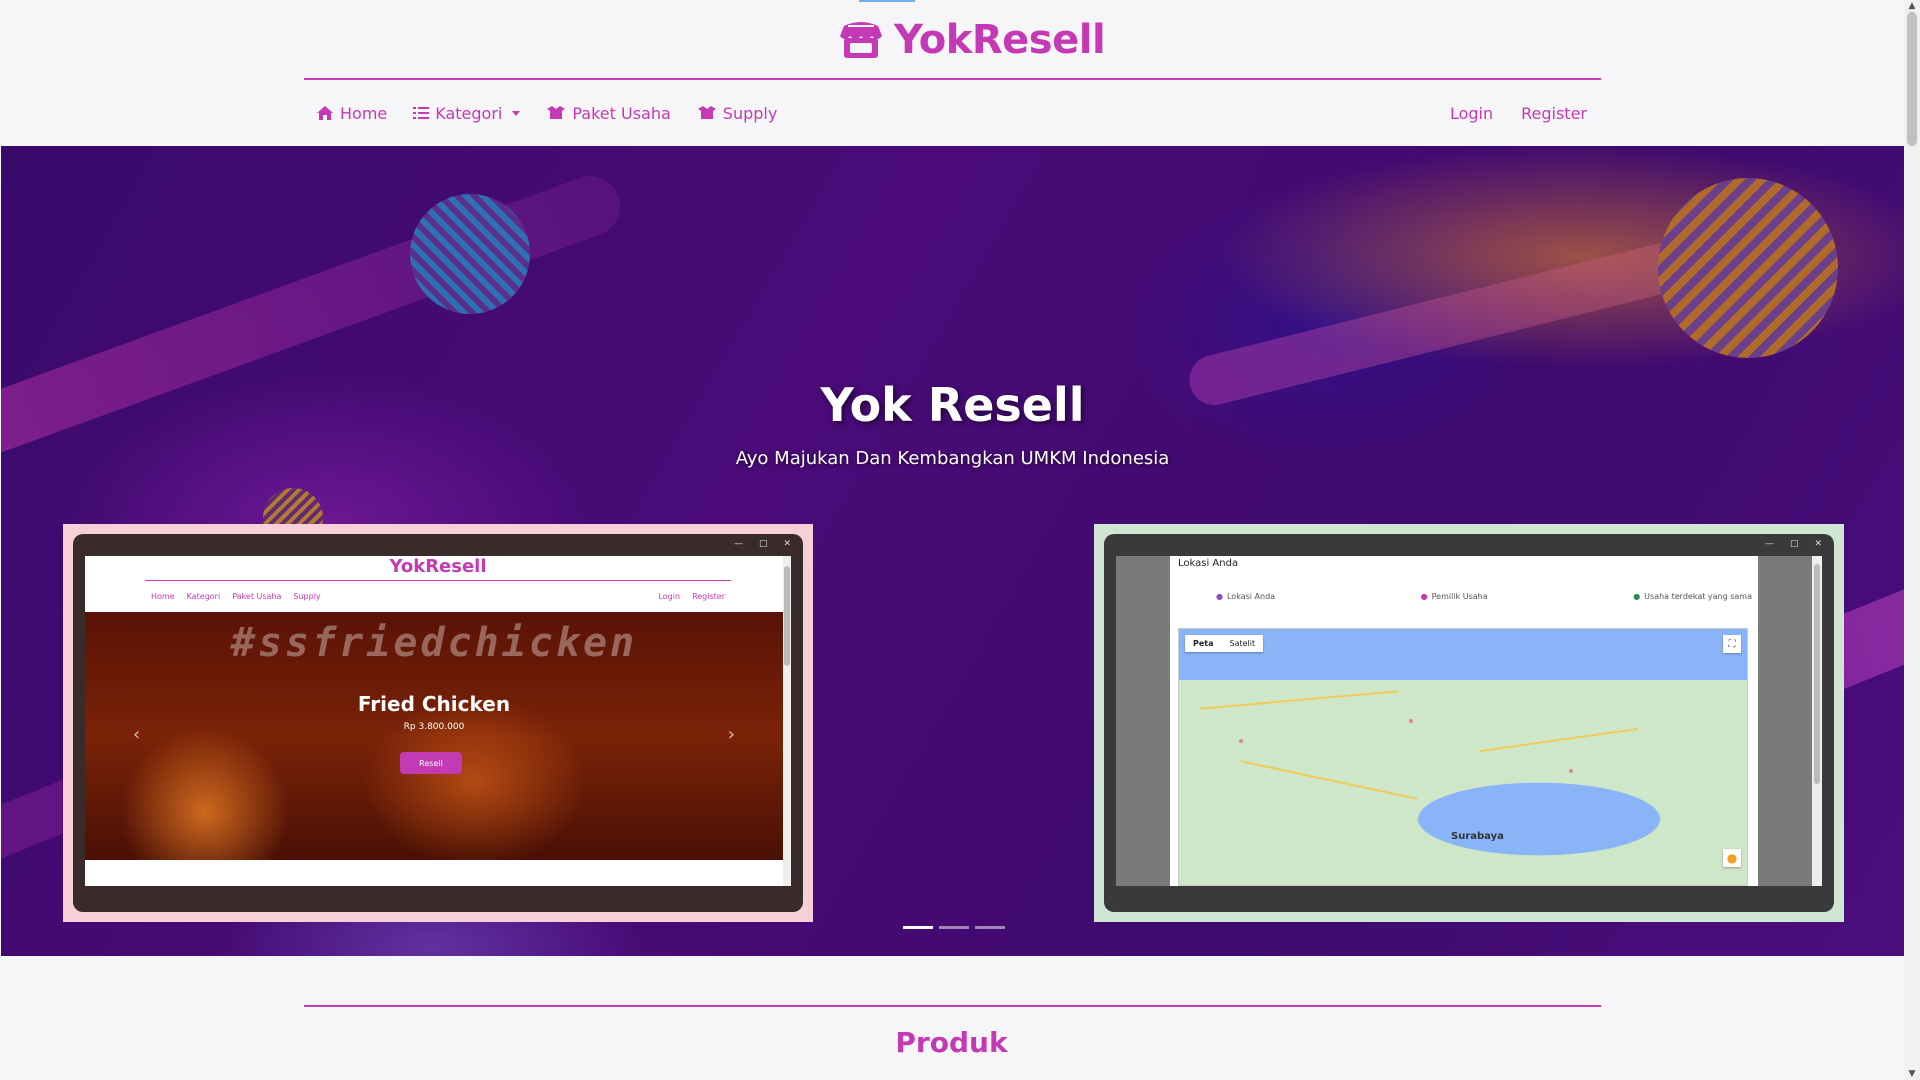  I want to click on page-scrollbar: ▲ ▼, so click(1912, 540).